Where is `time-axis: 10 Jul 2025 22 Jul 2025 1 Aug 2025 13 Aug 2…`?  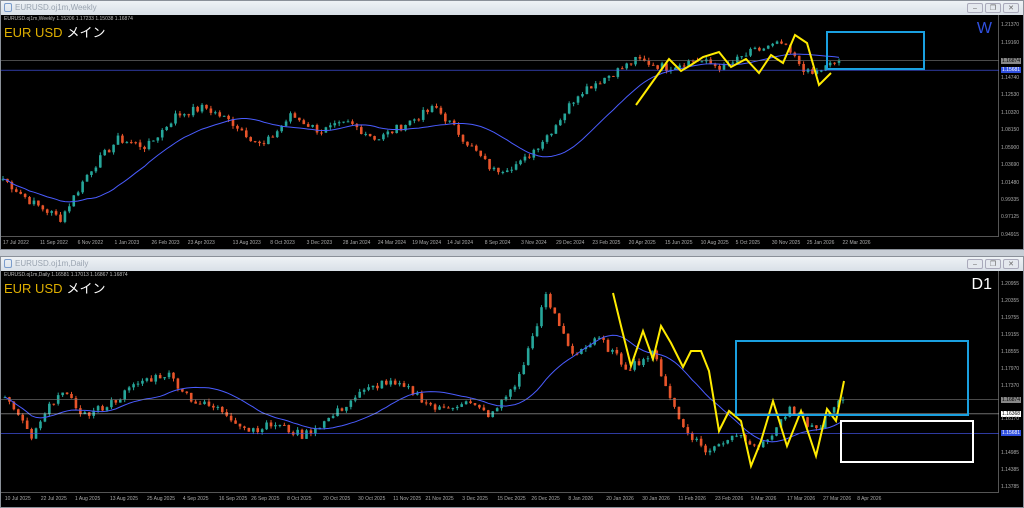
time-axis: 10 Jul 2025 22 Jul 2025 1 Aug 2025 13 Aug 2… is located at coordinates (500, 499).